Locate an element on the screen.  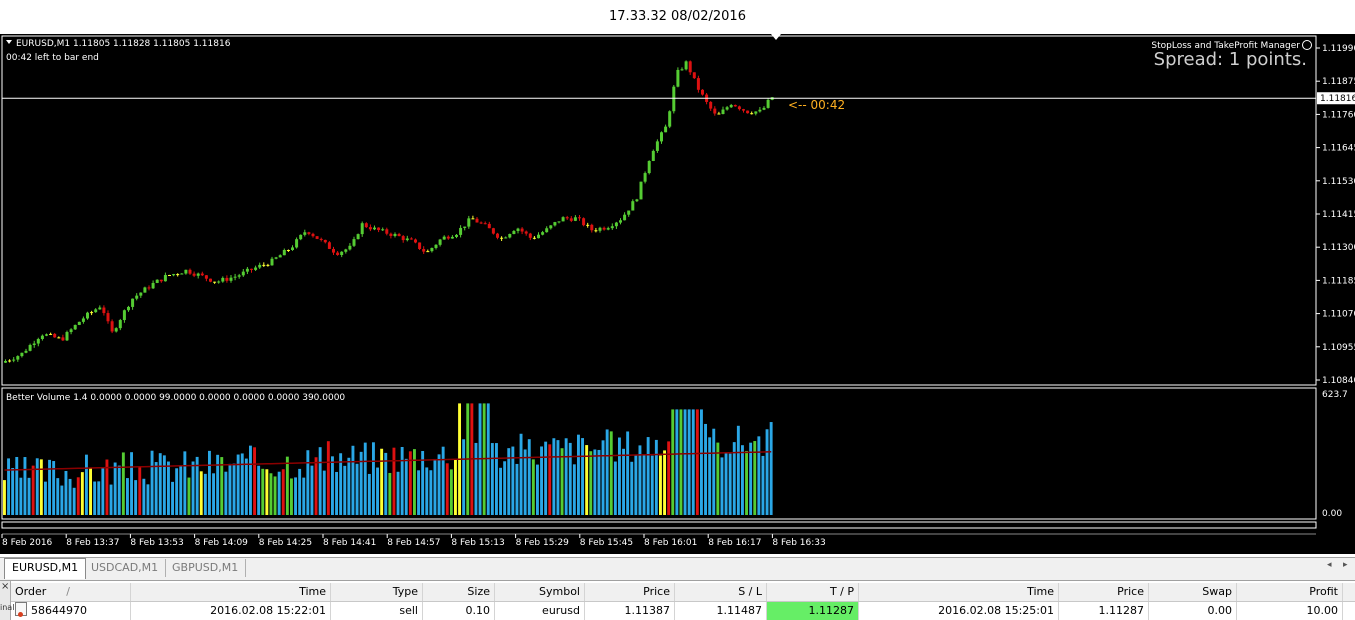
col-header-type: Type is located at coordinates (377, 592).